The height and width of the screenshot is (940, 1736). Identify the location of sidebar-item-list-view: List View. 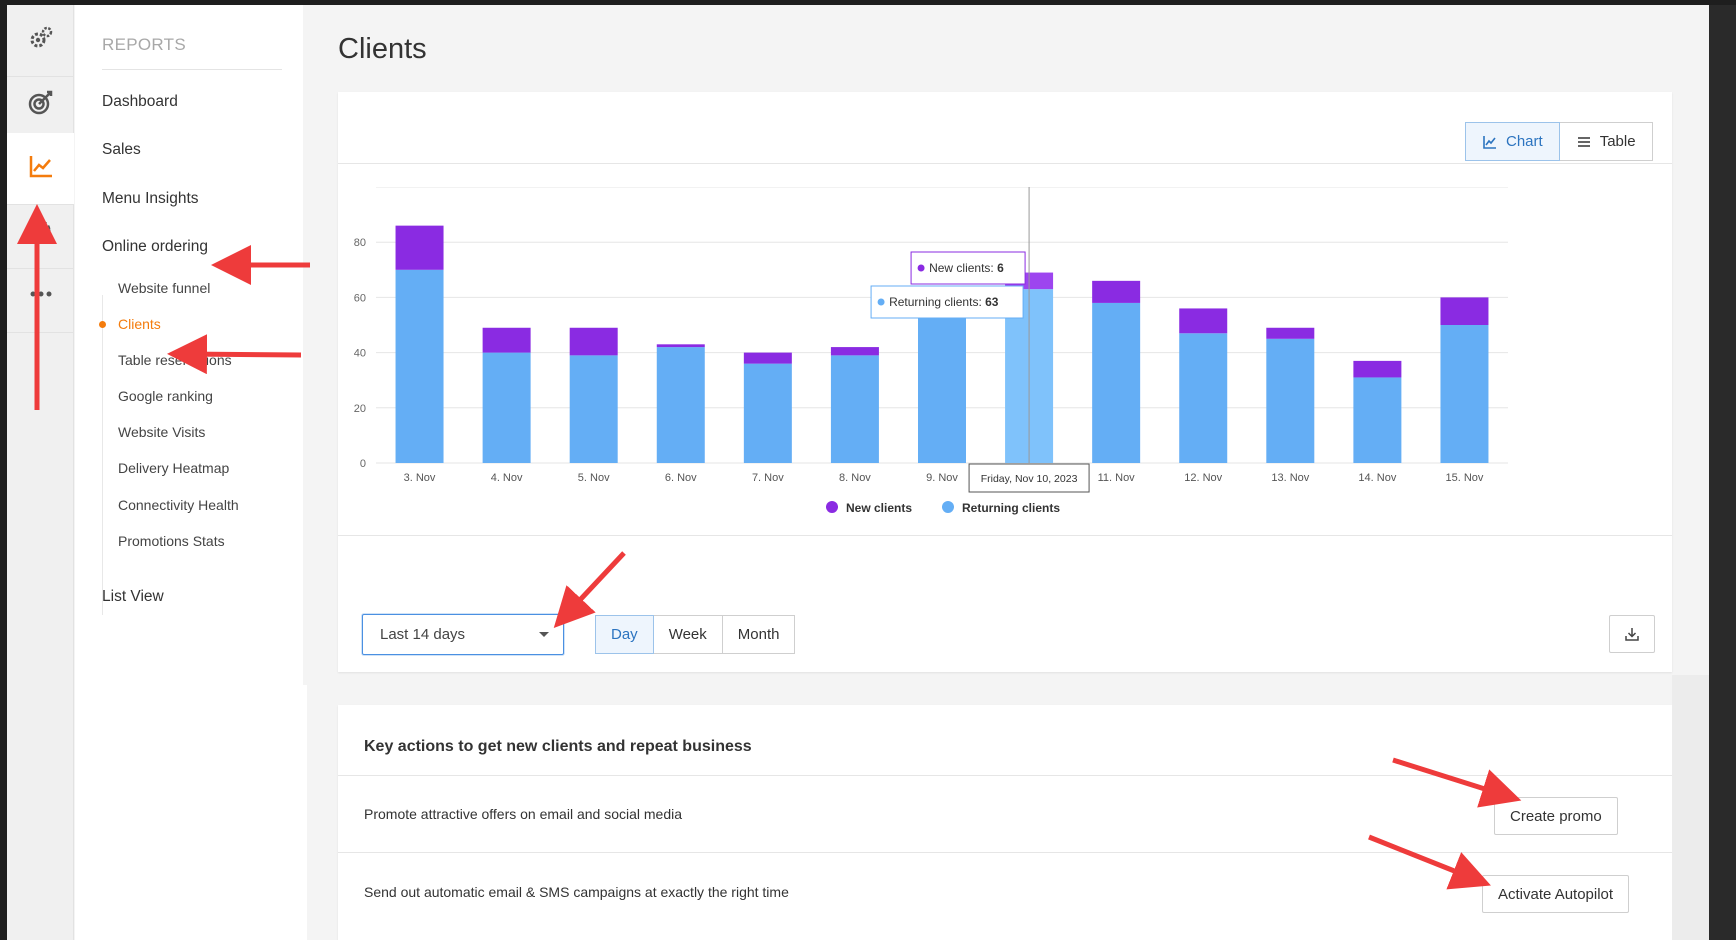
(133, 597).